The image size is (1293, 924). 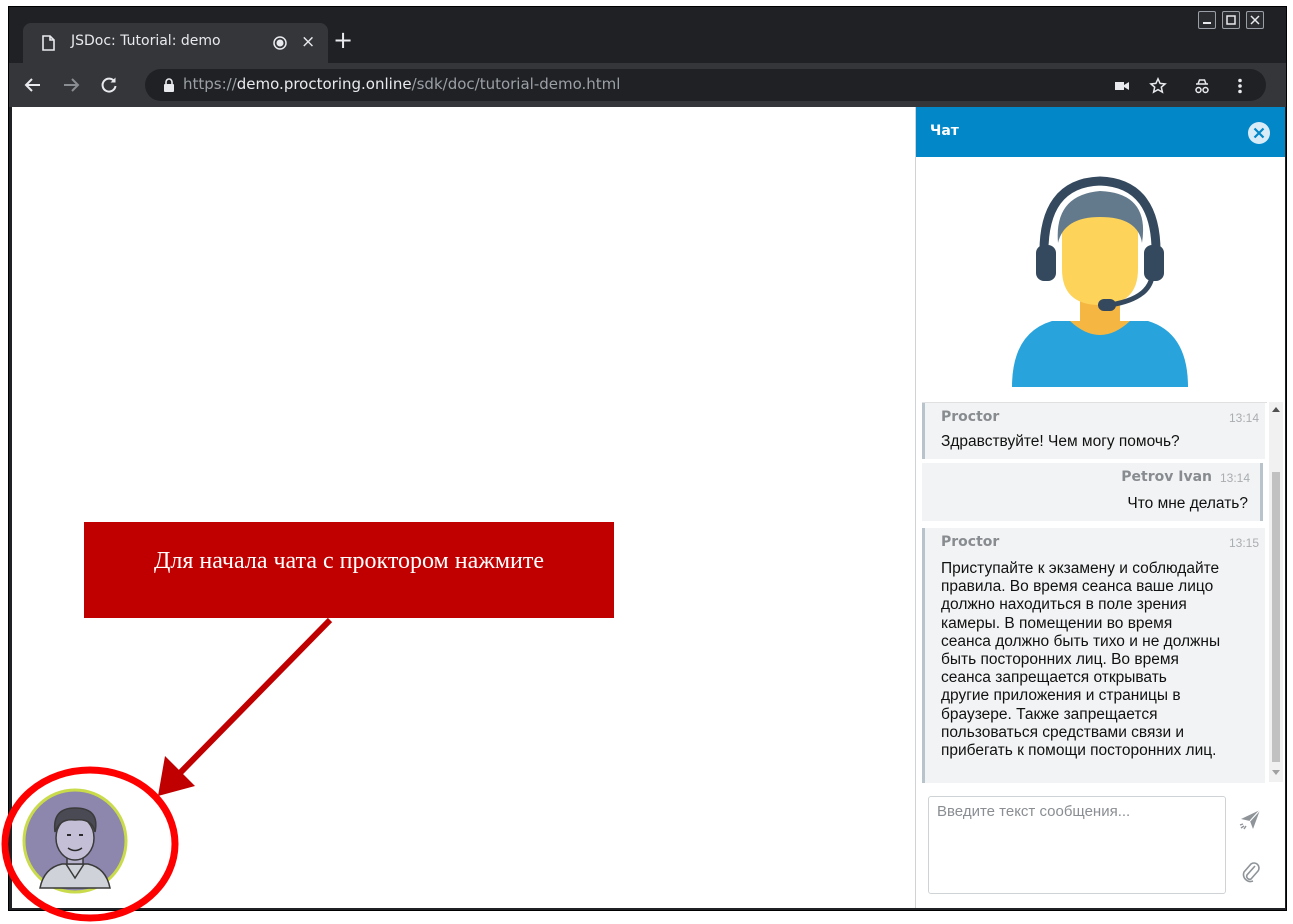 I want to click on message-line: прибегать к помощи посторонних лиц., so click(x=1079, y=751).